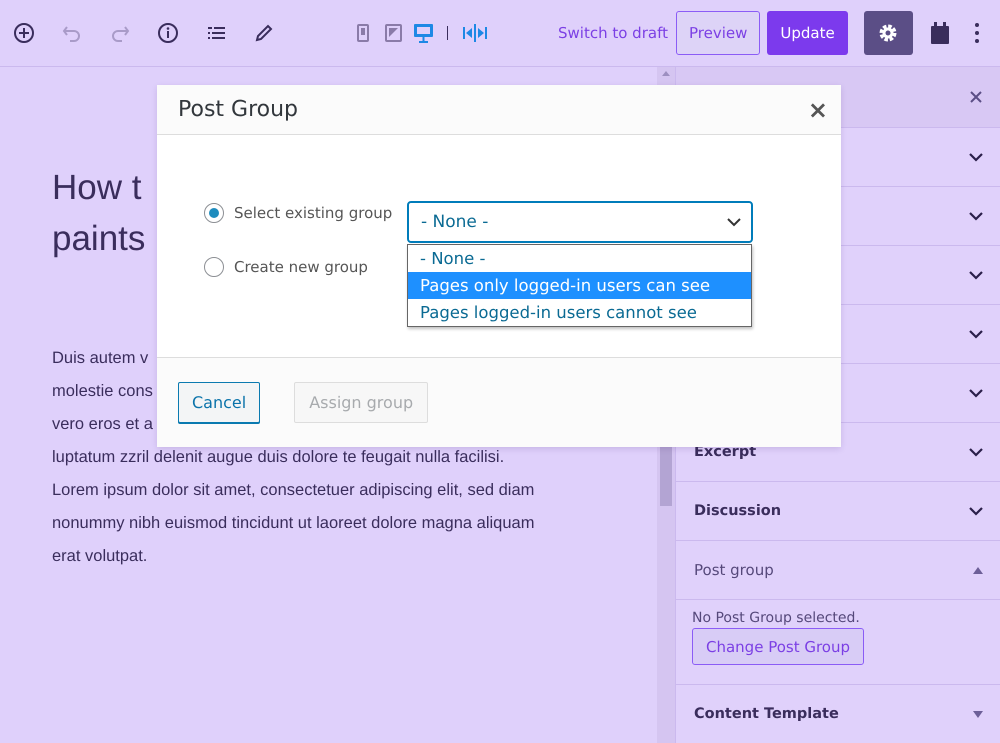 Image resolution: width=1000 pixels, height=743 pixels. What do you see at coordinates (940, 33) in the screenshot?
I see `calendar-icon` at bounding box center [940, 33].